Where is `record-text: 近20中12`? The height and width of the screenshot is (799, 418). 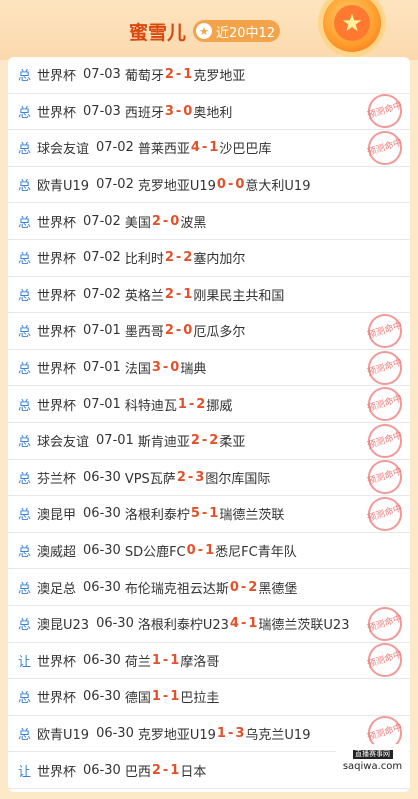 record-text: 近20中12 is located at coordinates (246, 33).